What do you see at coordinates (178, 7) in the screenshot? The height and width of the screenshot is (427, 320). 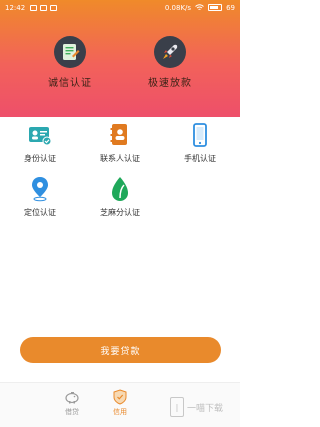 I see `network-speed: 0.08K/s` at bounding box center [178, 7].